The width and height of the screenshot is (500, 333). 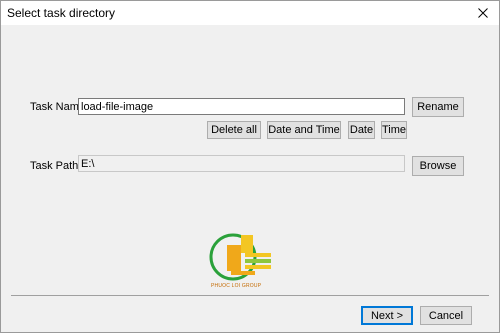 I want to click on rename-button: Rename, so click(x=438, y=107).